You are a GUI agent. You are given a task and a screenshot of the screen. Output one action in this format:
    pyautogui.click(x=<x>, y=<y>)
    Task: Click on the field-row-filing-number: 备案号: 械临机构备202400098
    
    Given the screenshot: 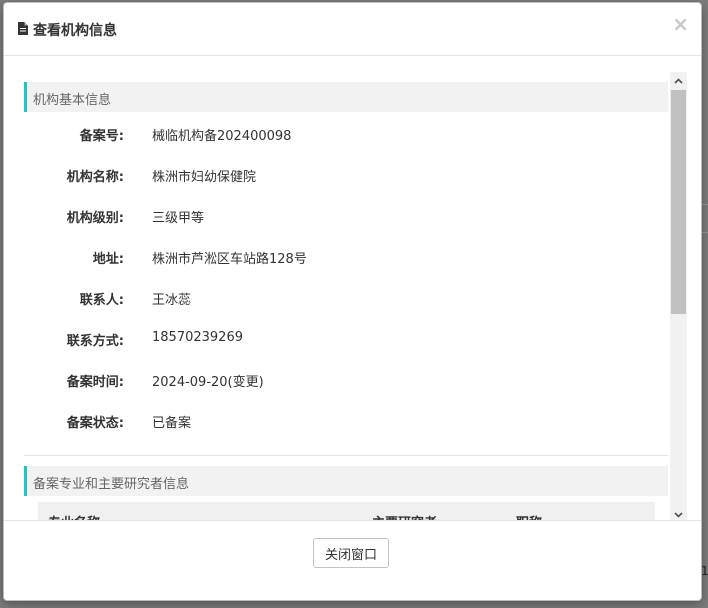 What is the action you would take?
    pyautogui.click(x=344, y=135)
    